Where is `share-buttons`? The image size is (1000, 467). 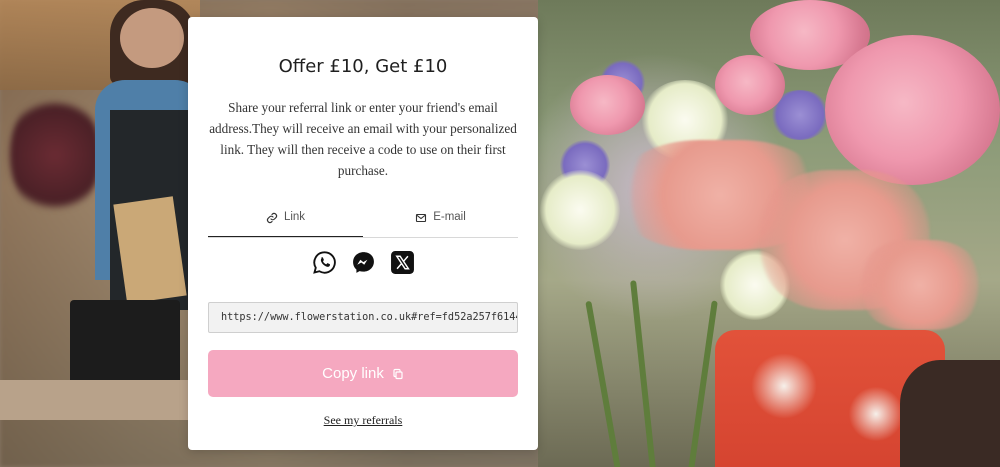 share-buttons is located at coordinates (363, 262).